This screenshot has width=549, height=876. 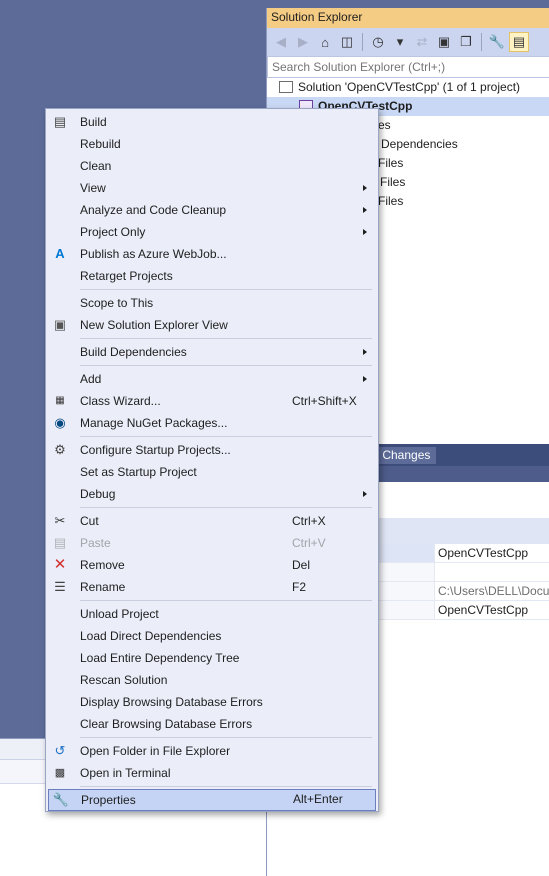 What do you see at coordinates (212, 543) in the screenshot?
I see `menu-item-paste: ▤ Paste Ctrl+V` at bounding box center [212, 543].